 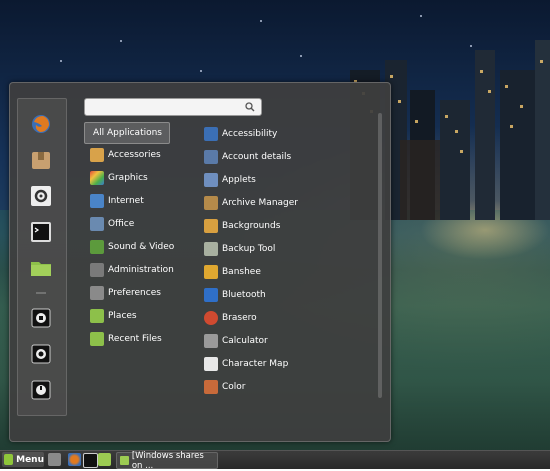 I want to click on graphics-icon, so click(x=97, y=178).